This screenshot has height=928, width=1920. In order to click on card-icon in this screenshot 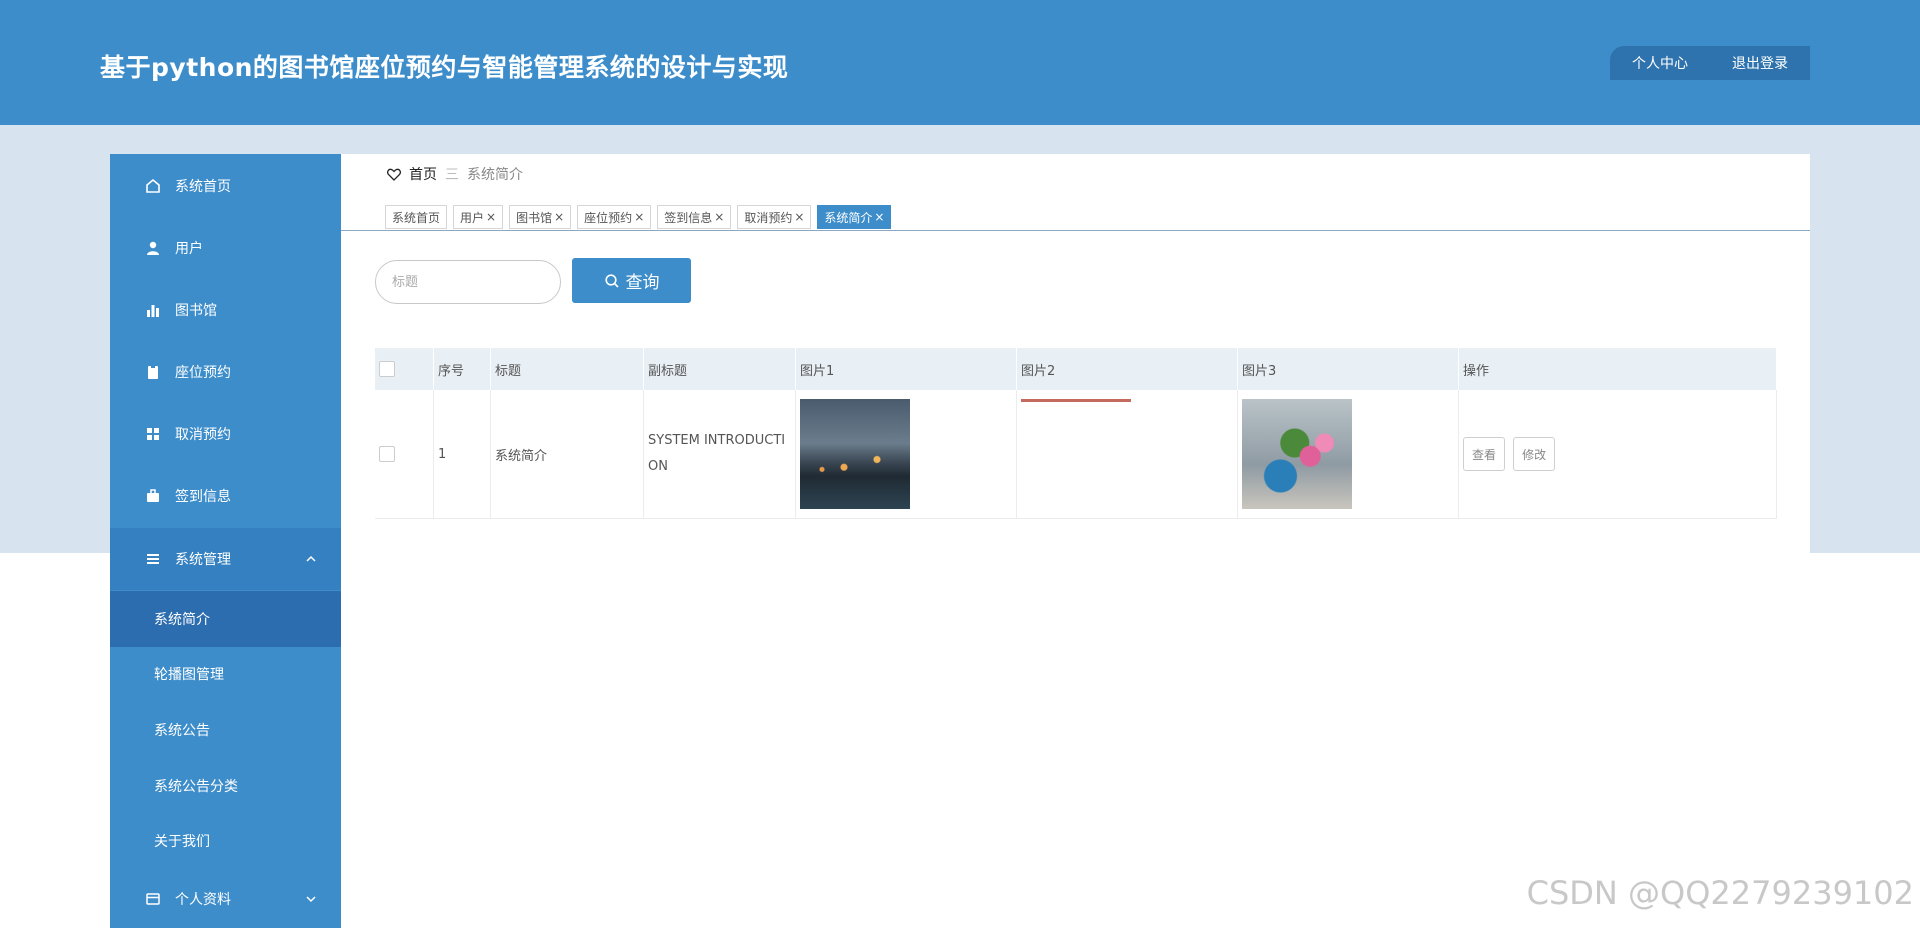, I will do `click(153, 899)`.